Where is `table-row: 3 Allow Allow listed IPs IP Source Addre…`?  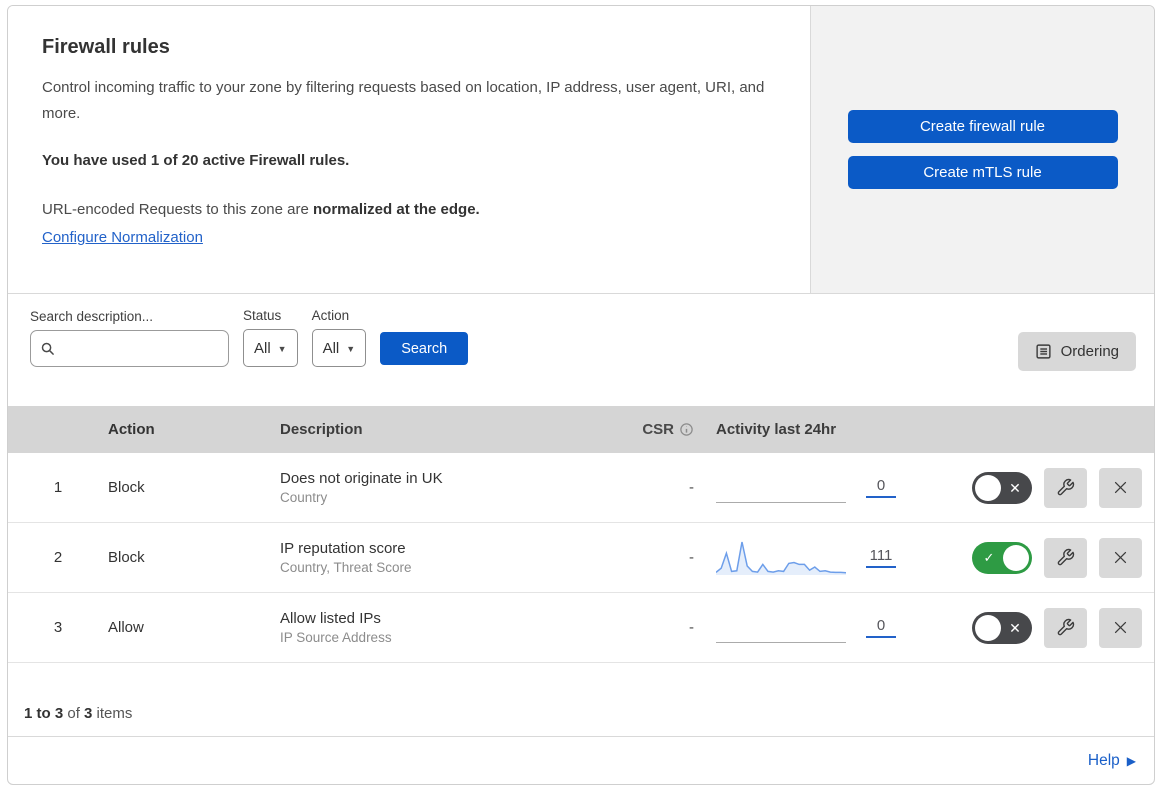
table-row: 3 Allow Allow listed IPs IP Source Addre… is located at coordinates (581, 628).